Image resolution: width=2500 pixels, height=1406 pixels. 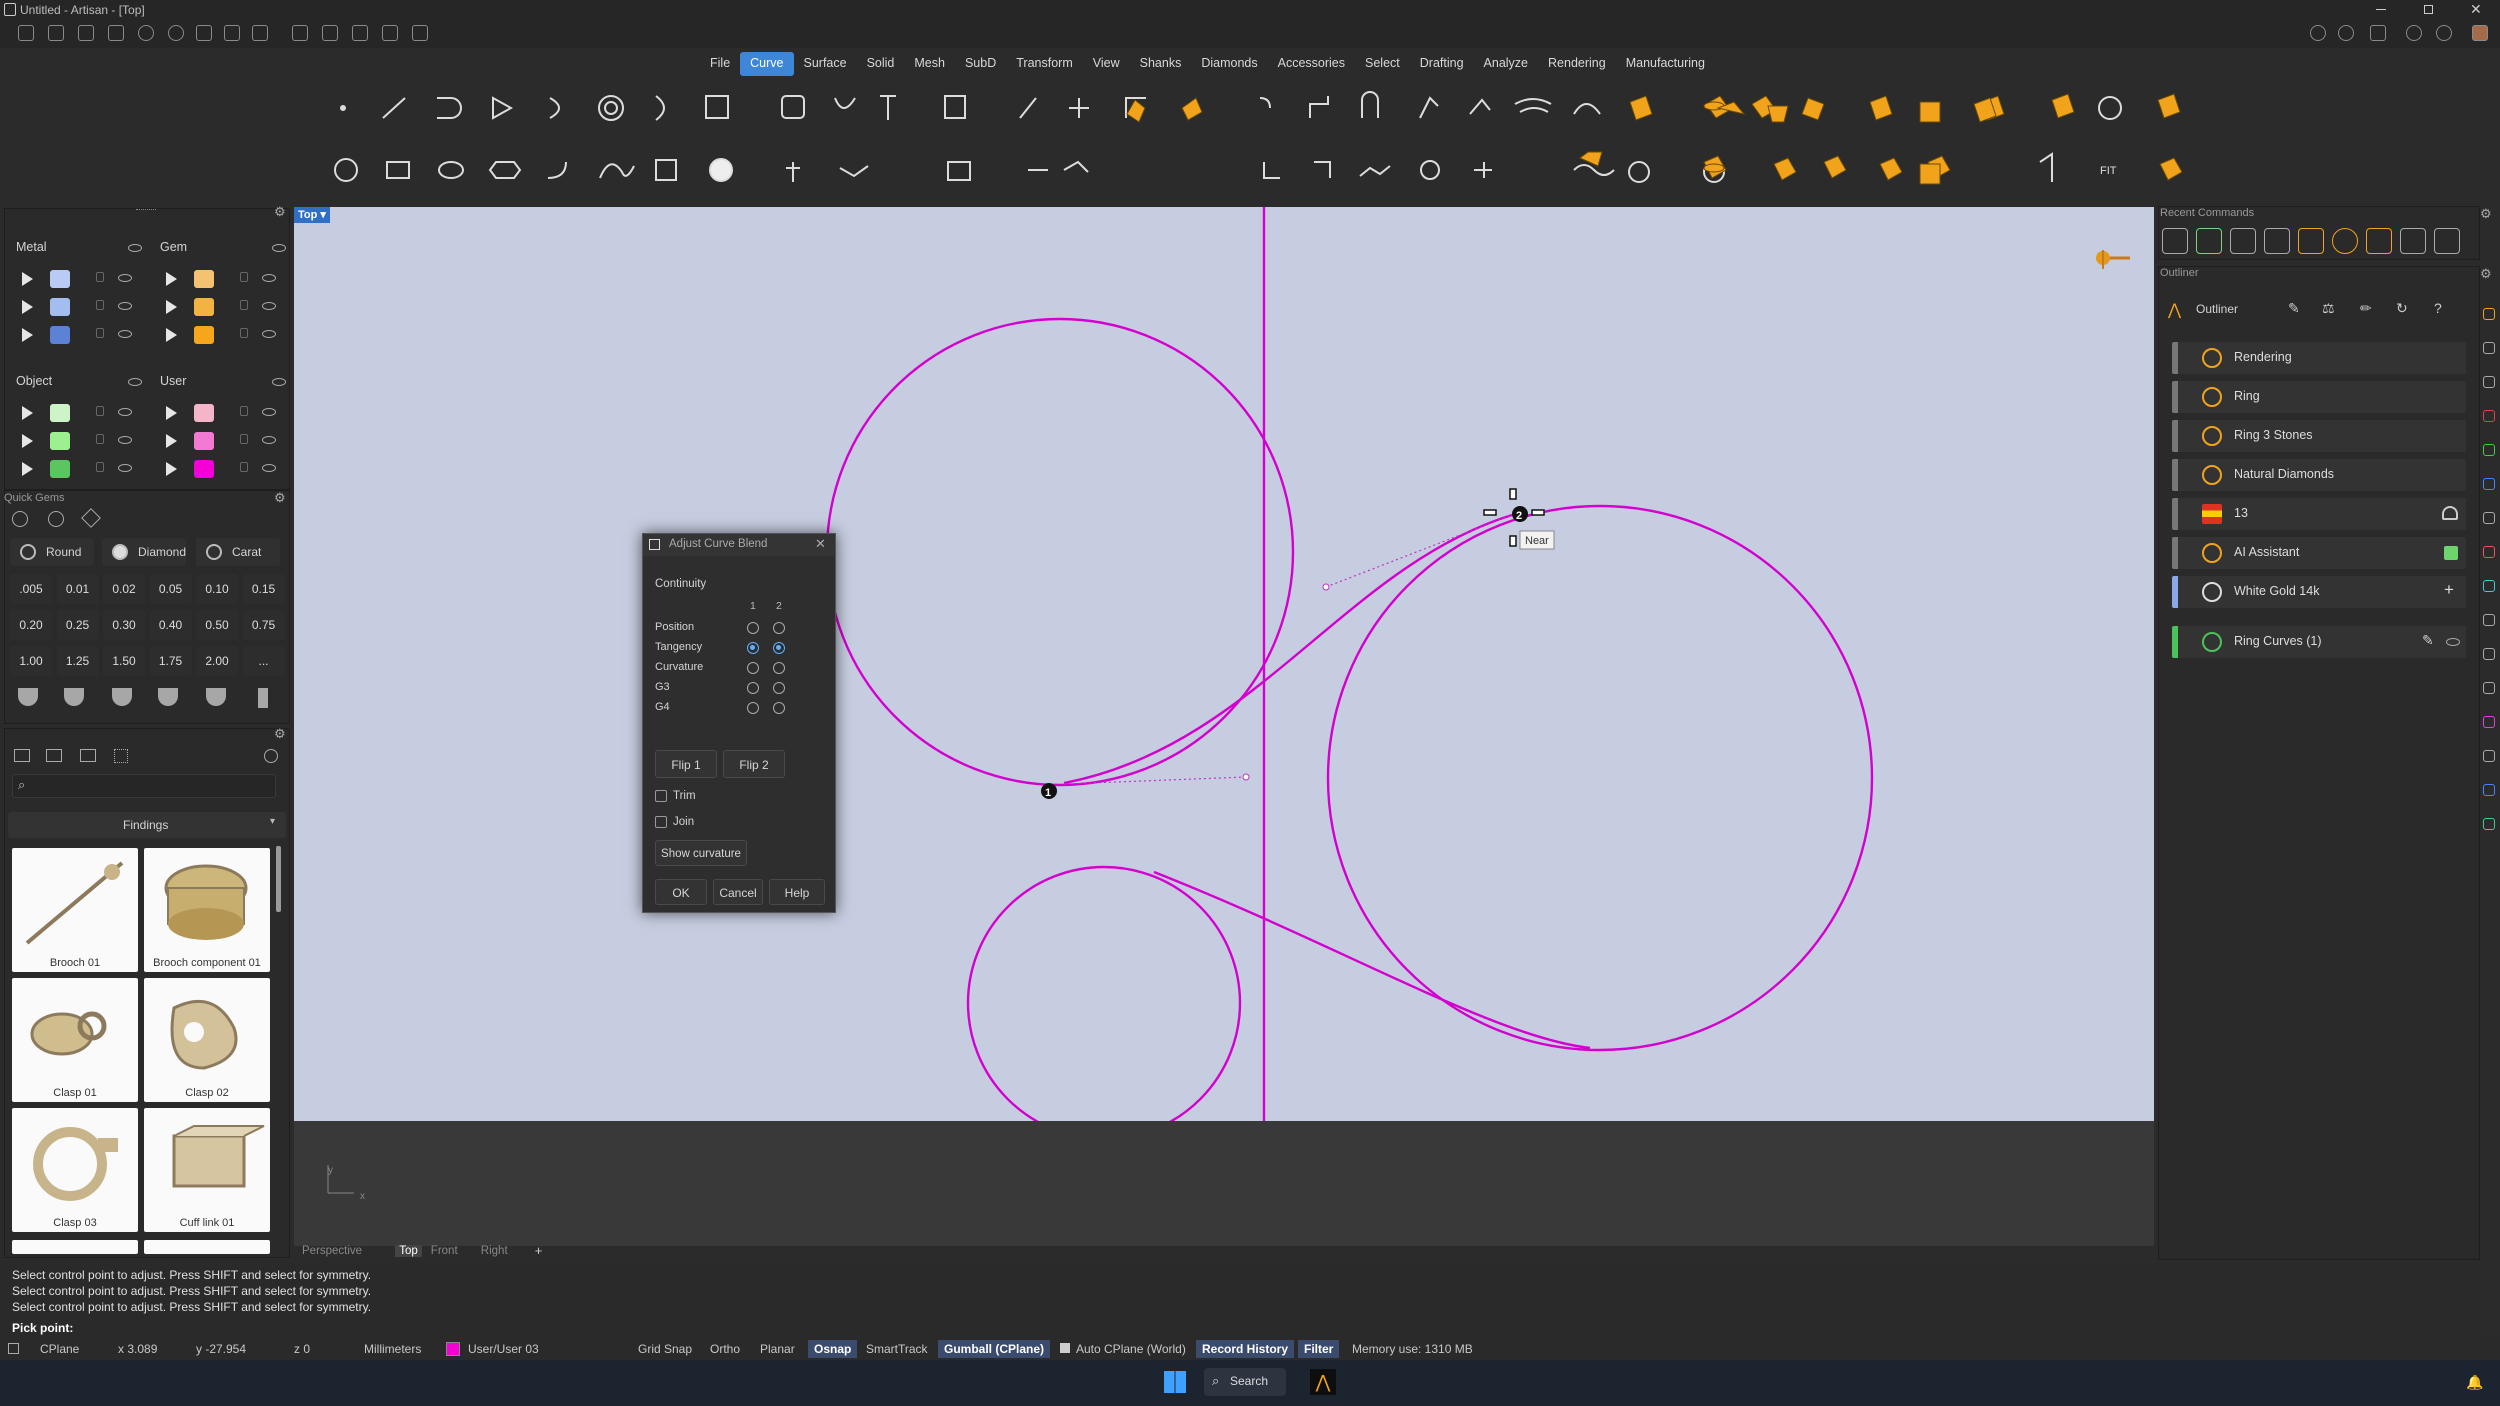 What do you see at coordinates (739, 545) in the screenshot?
I see `dialog-titlebar: Adjust Curve Blend ✕` at bounding box center [739, 545].